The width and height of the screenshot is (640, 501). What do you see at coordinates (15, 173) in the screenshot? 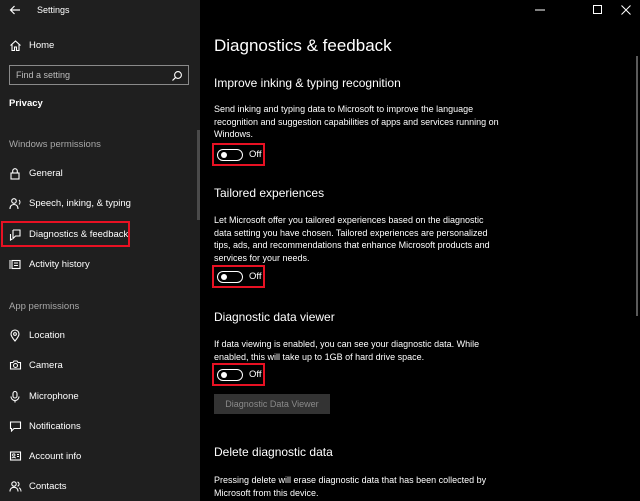
I see `lock-icon` at bounding box center [15, 173].